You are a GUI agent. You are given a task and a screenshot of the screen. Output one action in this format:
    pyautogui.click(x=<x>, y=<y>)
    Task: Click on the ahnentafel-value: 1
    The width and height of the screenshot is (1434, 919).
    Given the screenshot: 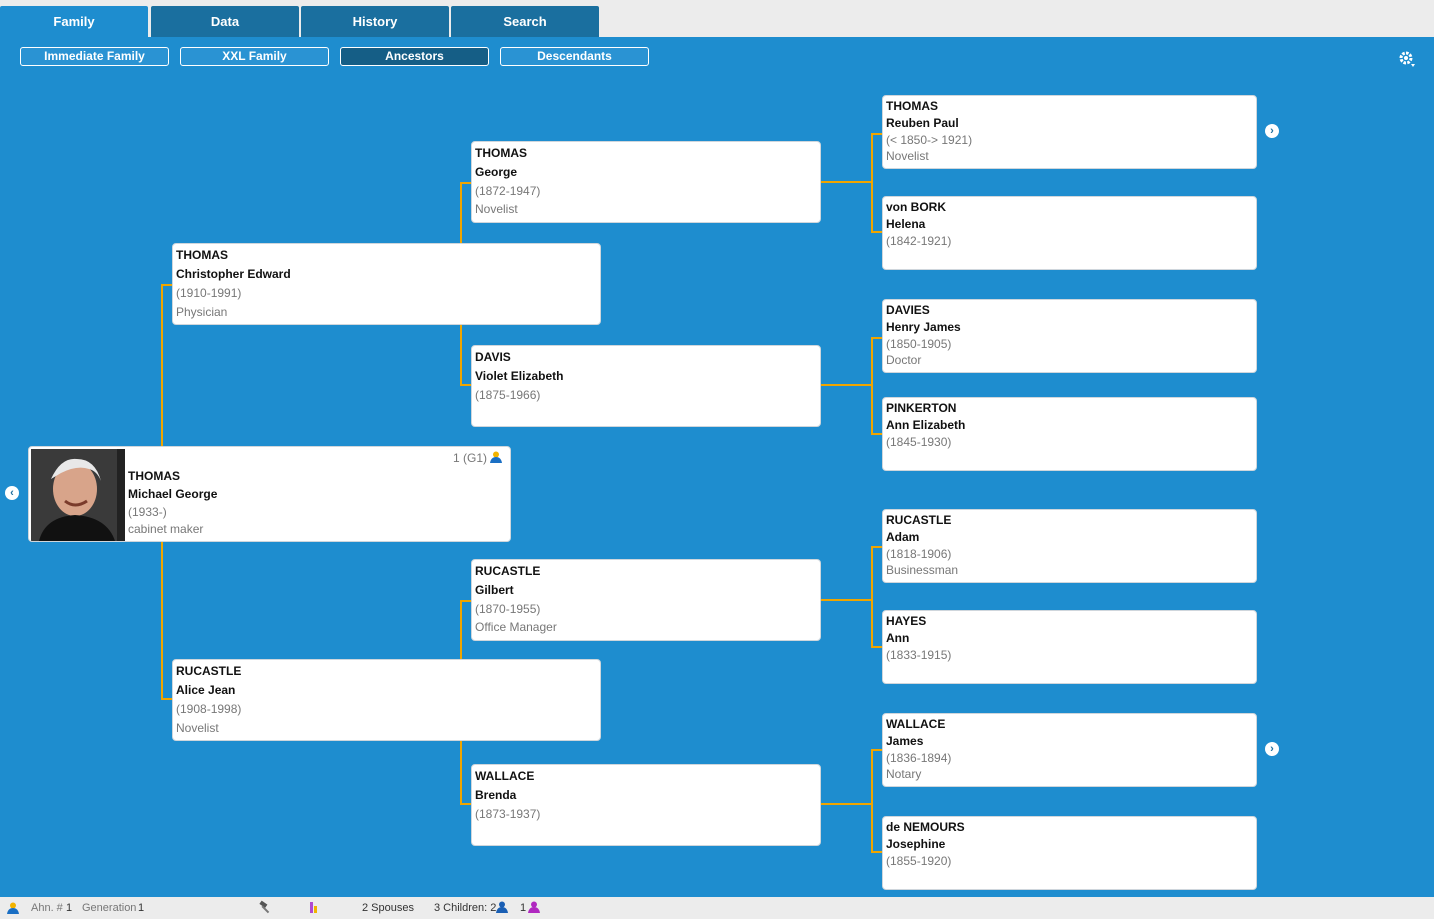 What is the action you would take?
    pyautogui.click(x=69, y=908)
    